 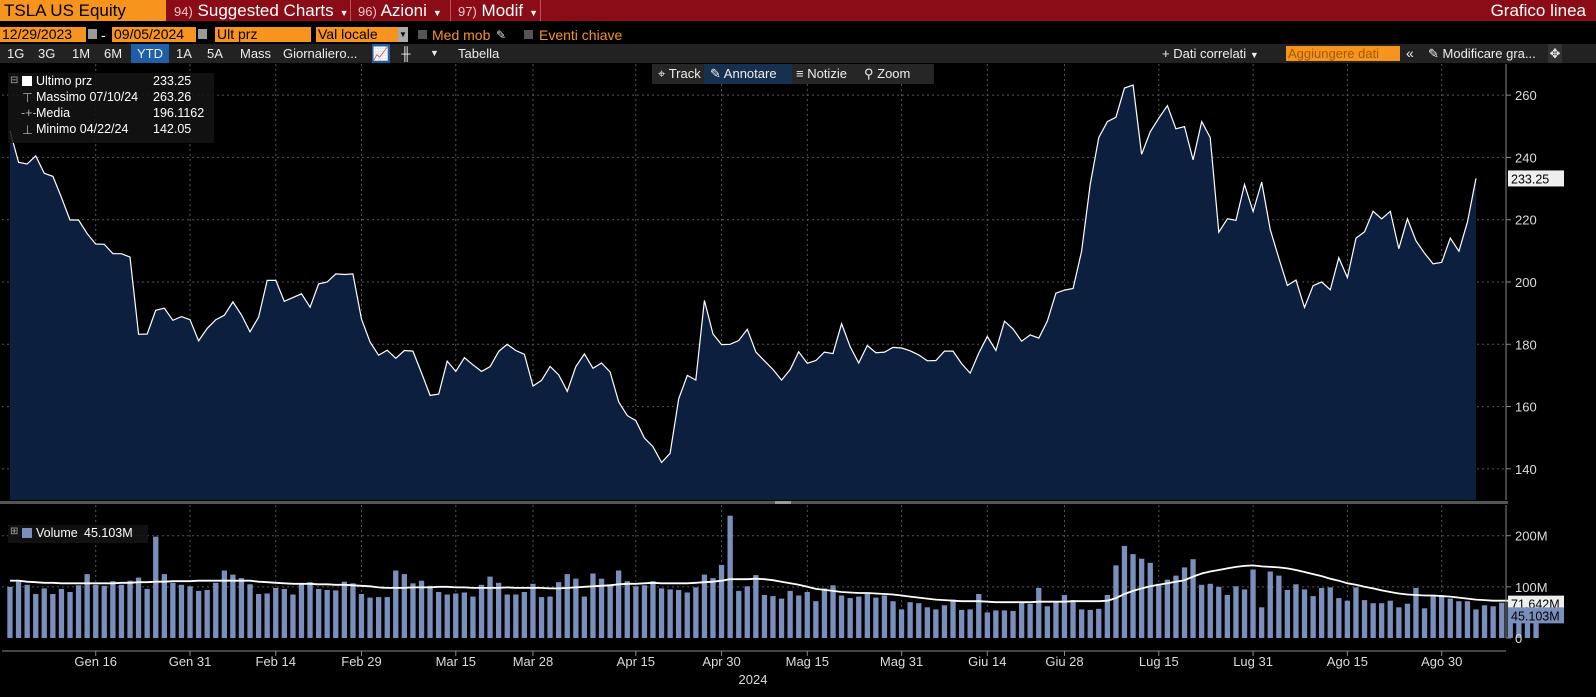 I want to click on price-axis-label: 200, so click(x=1526, y=282).